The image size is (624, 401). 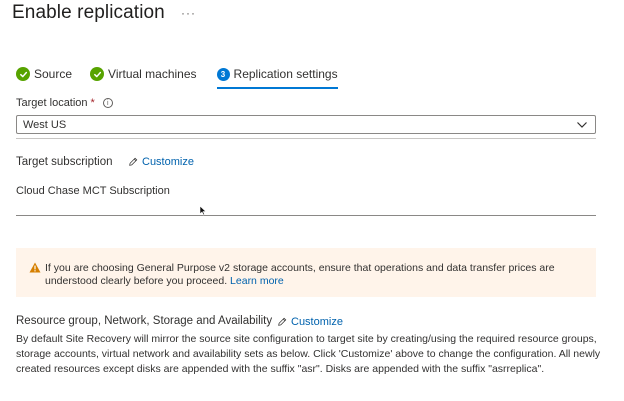 I want to click on step-label: Replication settings, so click(x=285, y=74).